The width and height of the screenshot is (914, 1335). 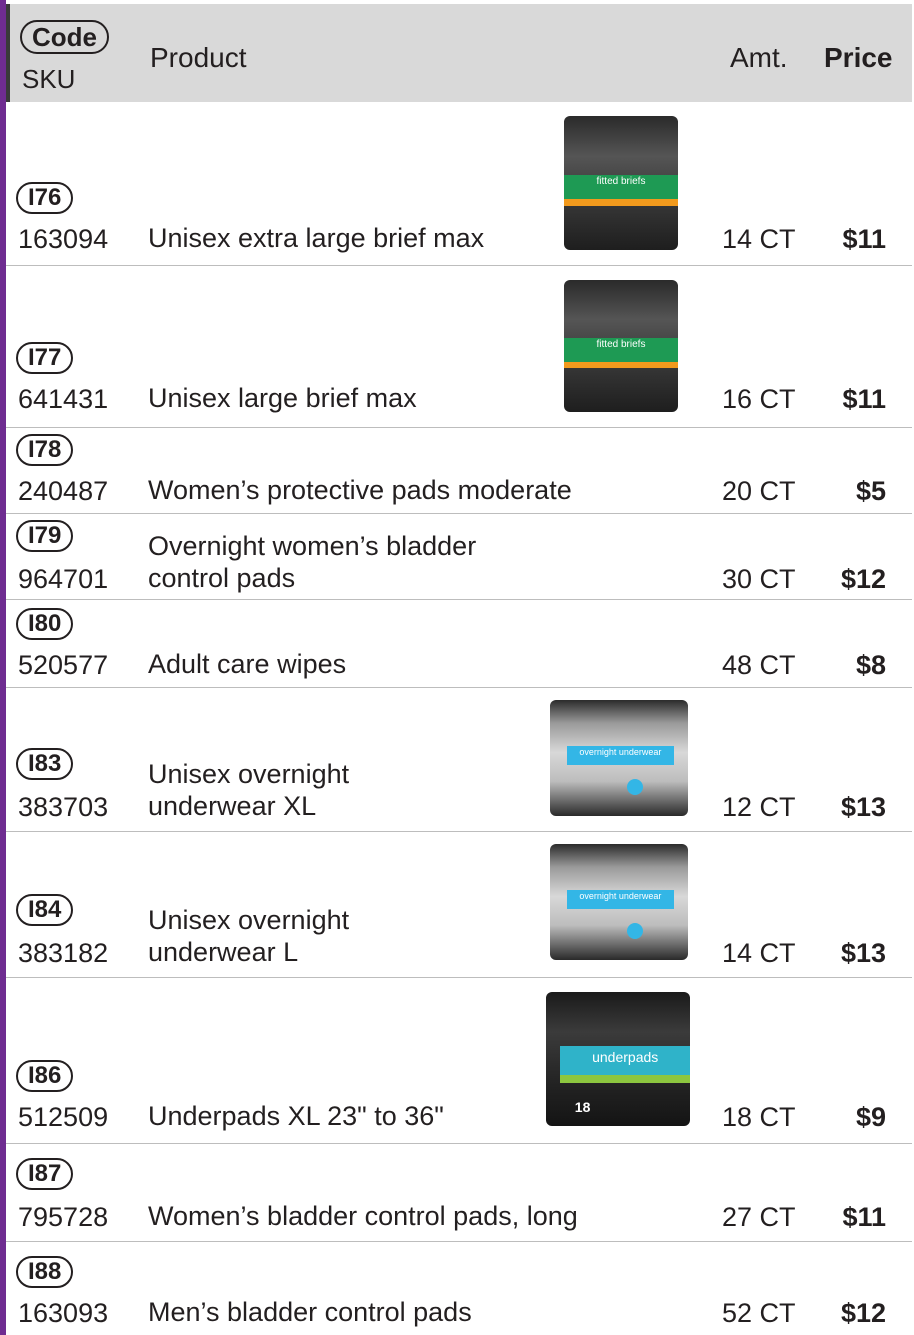 I want to click on product-amount: 27 CT, so click(x=759, y=1217).